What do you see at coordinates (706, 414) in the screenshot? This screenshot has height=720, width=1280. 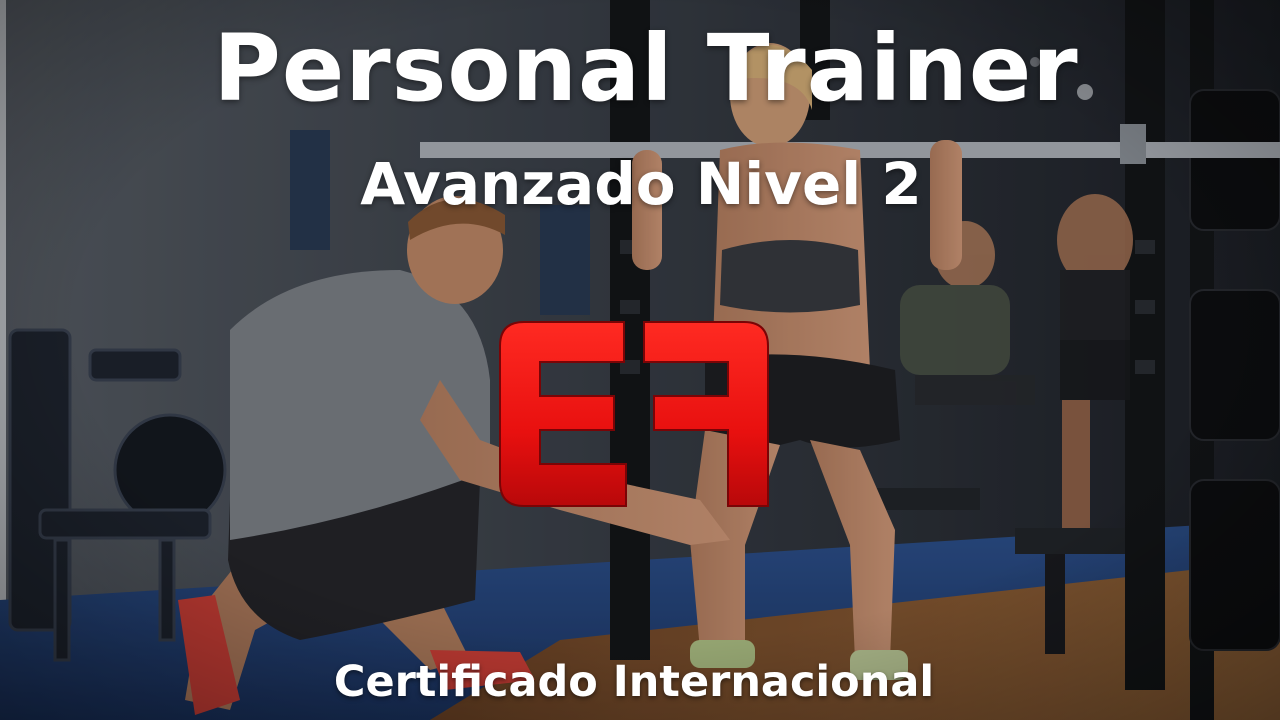 I see `logo-letter-f` at bounding box center [706, 414].